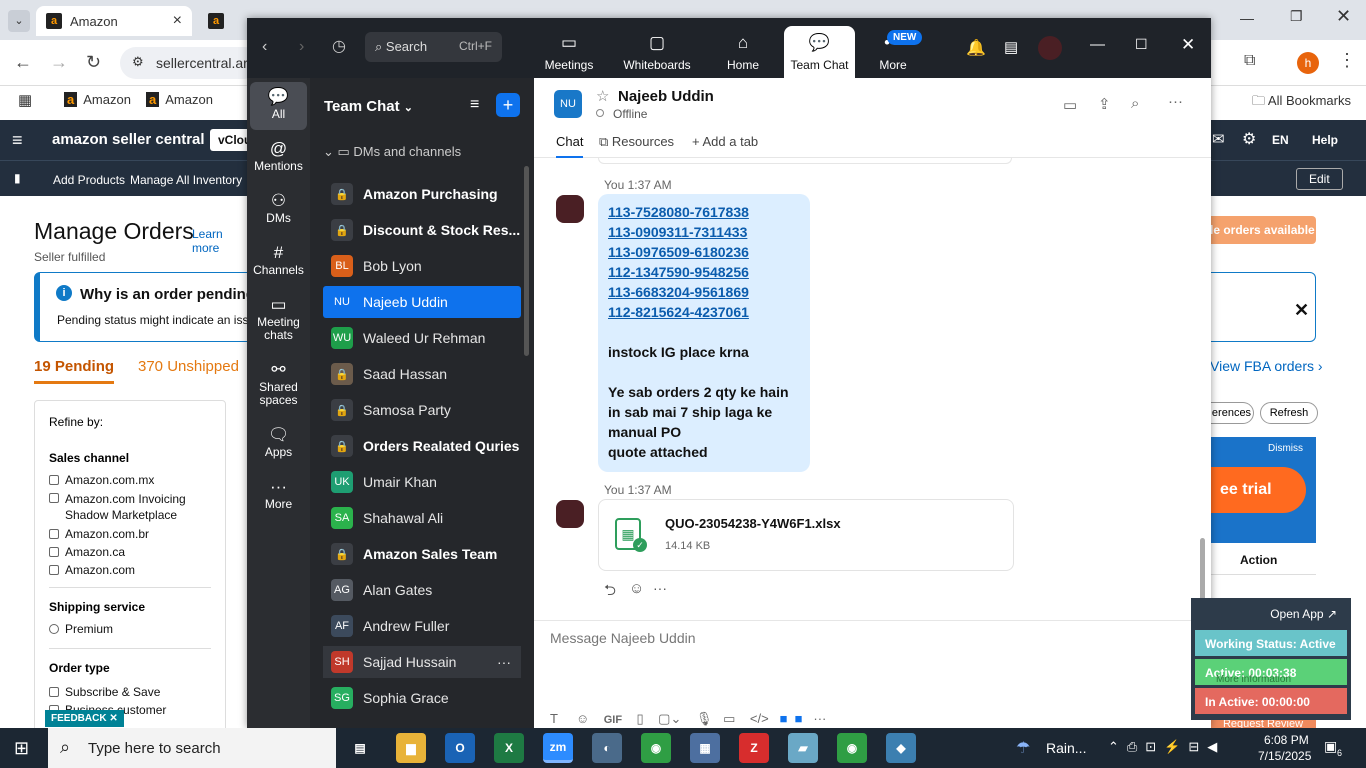  I want to click on feedback-button: FEEDBACK ✕, so click(84, 718).